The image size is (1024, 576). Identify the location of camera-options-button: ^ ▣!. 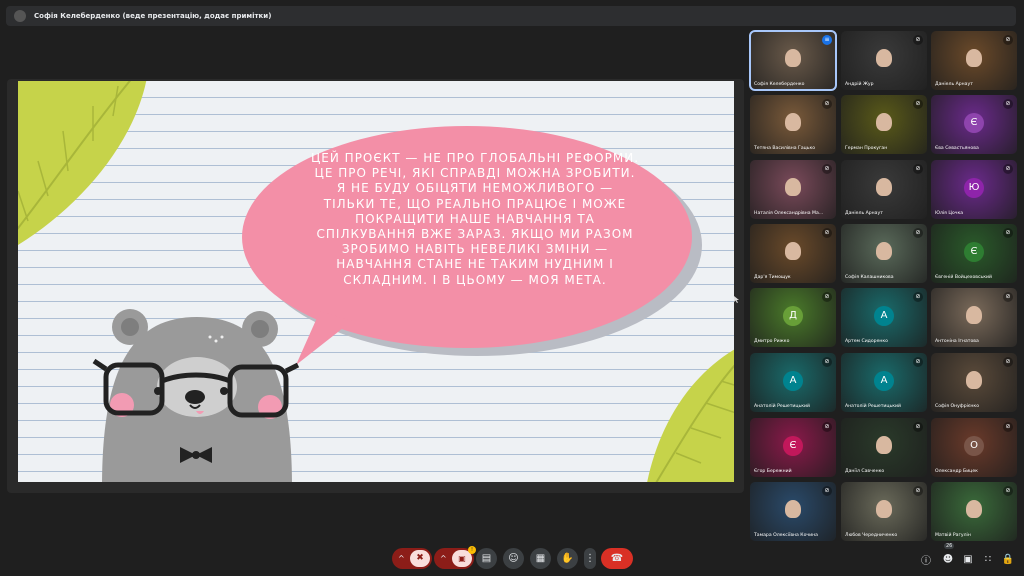
(455, 557).